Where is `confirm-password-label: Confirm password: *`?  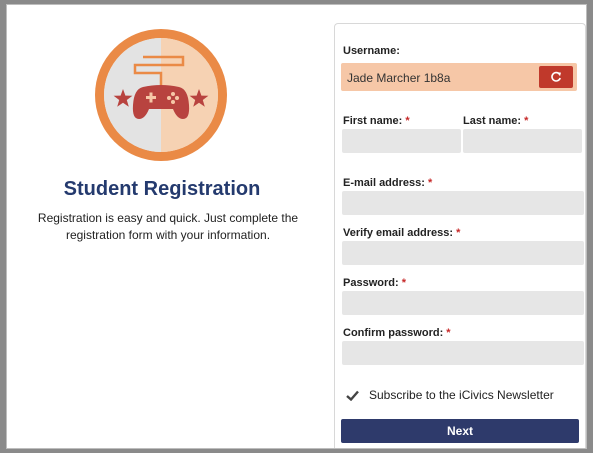
confirm-password-label: Confirm password: * is located at coordinates (397, 333).